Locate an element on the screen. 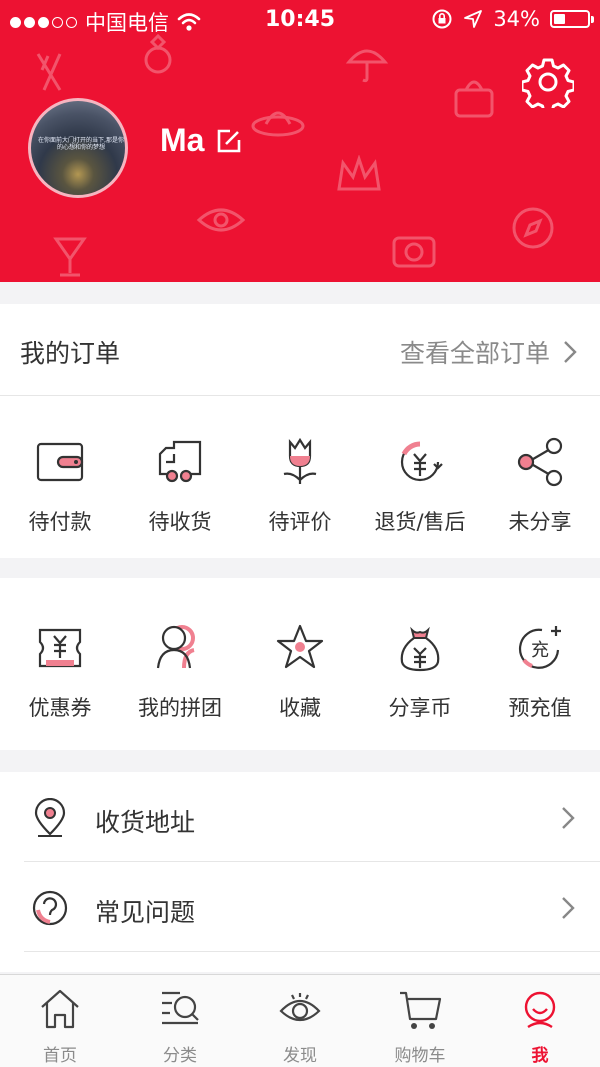  order-pending-review: 待评价 is located at coordinates (300, 485).